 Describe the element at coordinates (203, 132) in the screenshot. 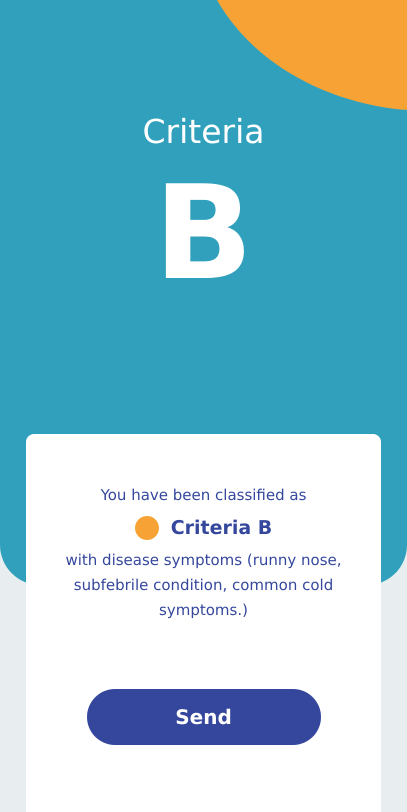

I see `criteria-title: Criteria` at that location.